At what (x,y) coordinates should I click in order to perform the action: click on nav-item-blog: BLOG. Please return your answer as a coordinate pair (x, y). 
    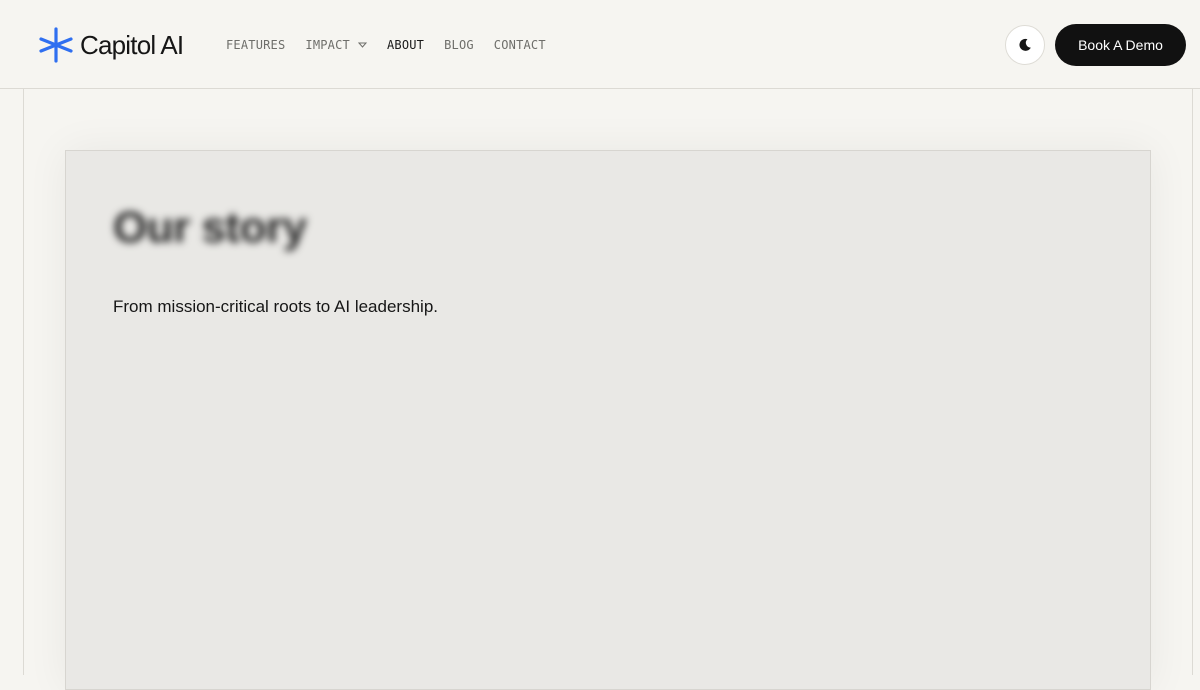
    Looking at the image, I should click on (459, 45).